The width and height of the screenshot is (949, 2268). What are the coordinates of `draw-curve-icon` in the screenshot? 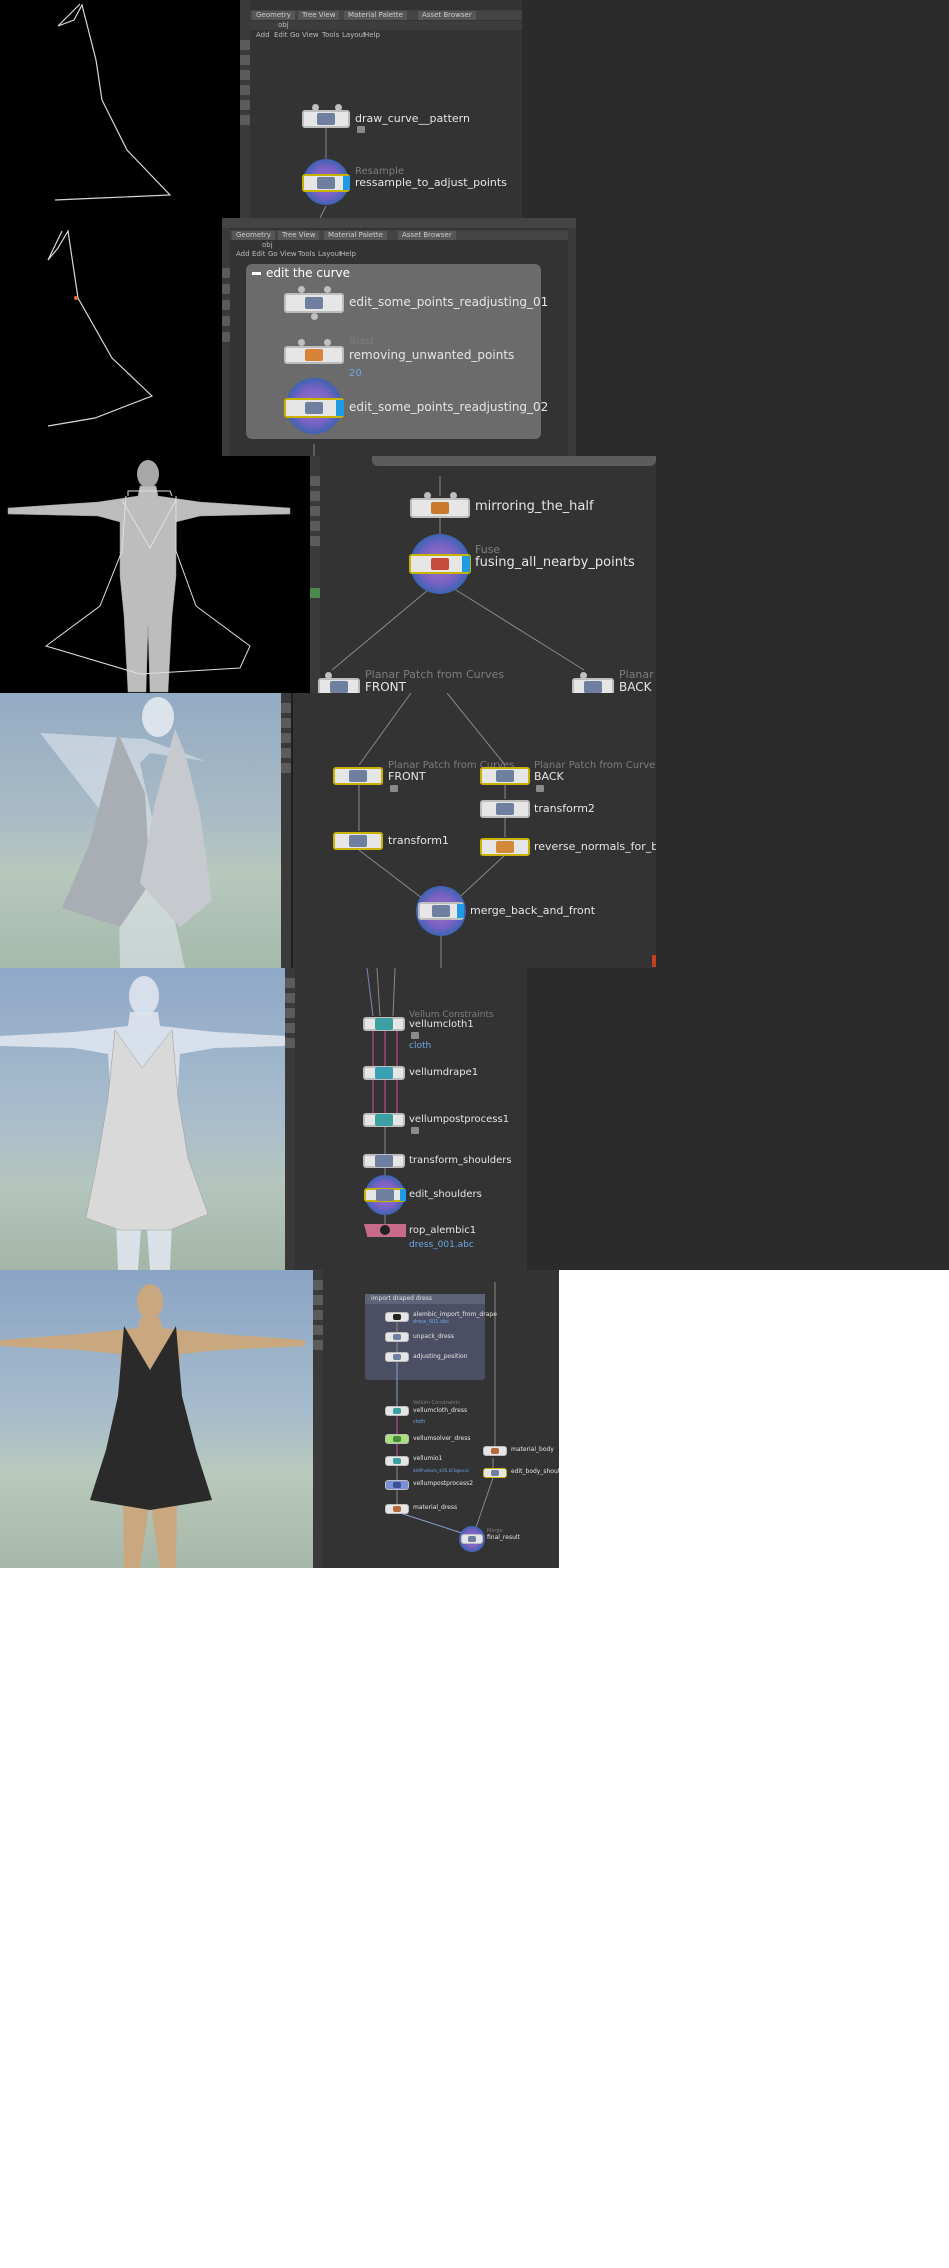 It's located at (326, 119).